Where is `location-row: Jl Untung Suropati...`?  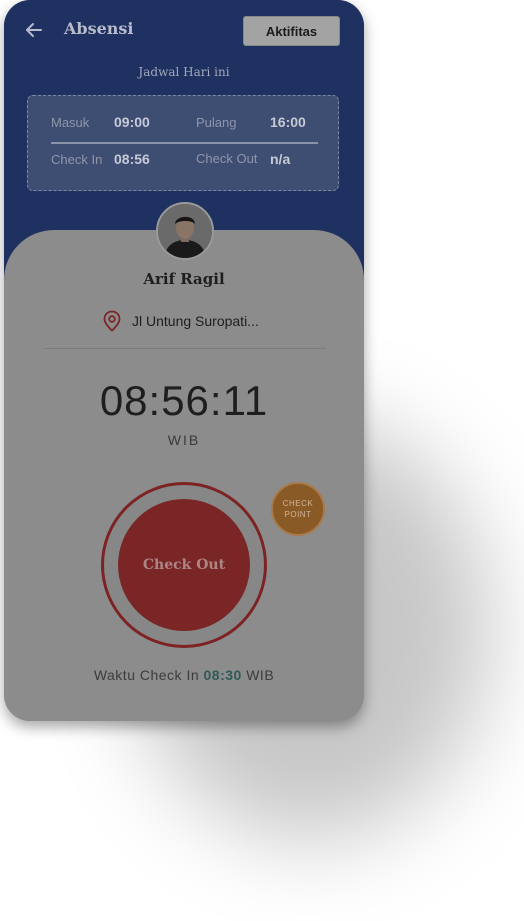
location-row: Jl Untung Suropati... is located at coordinates (180, 321).